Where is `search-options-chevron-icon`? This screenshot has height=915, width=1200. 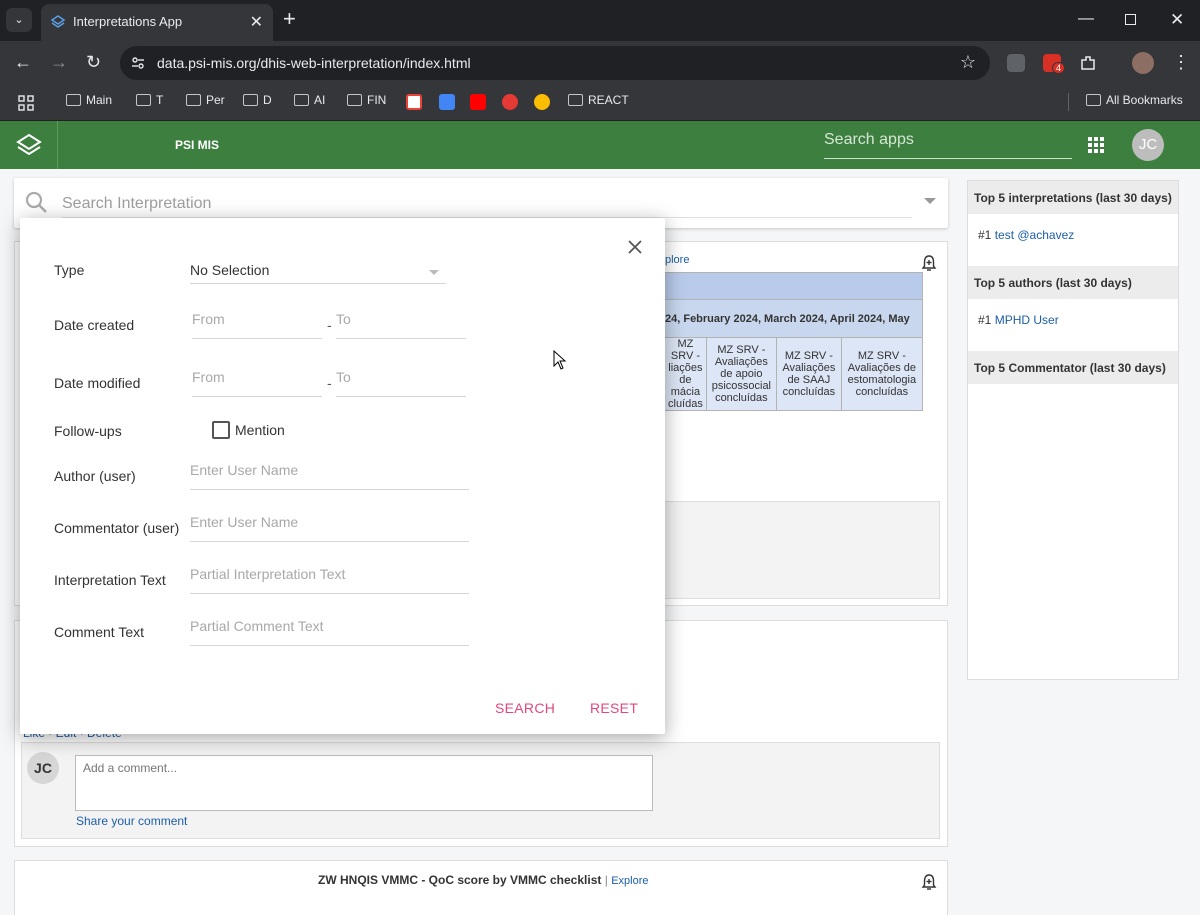 search-options-chevron-icon is located at coordinates (930, 201).